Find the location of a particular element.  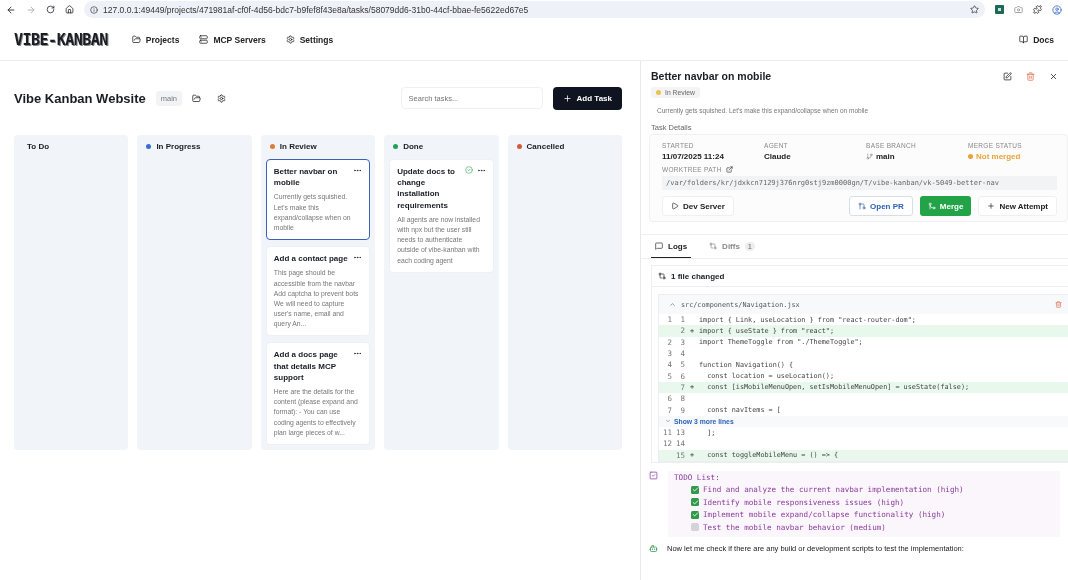

column-title: To Do is located at coordinates (38, 146).